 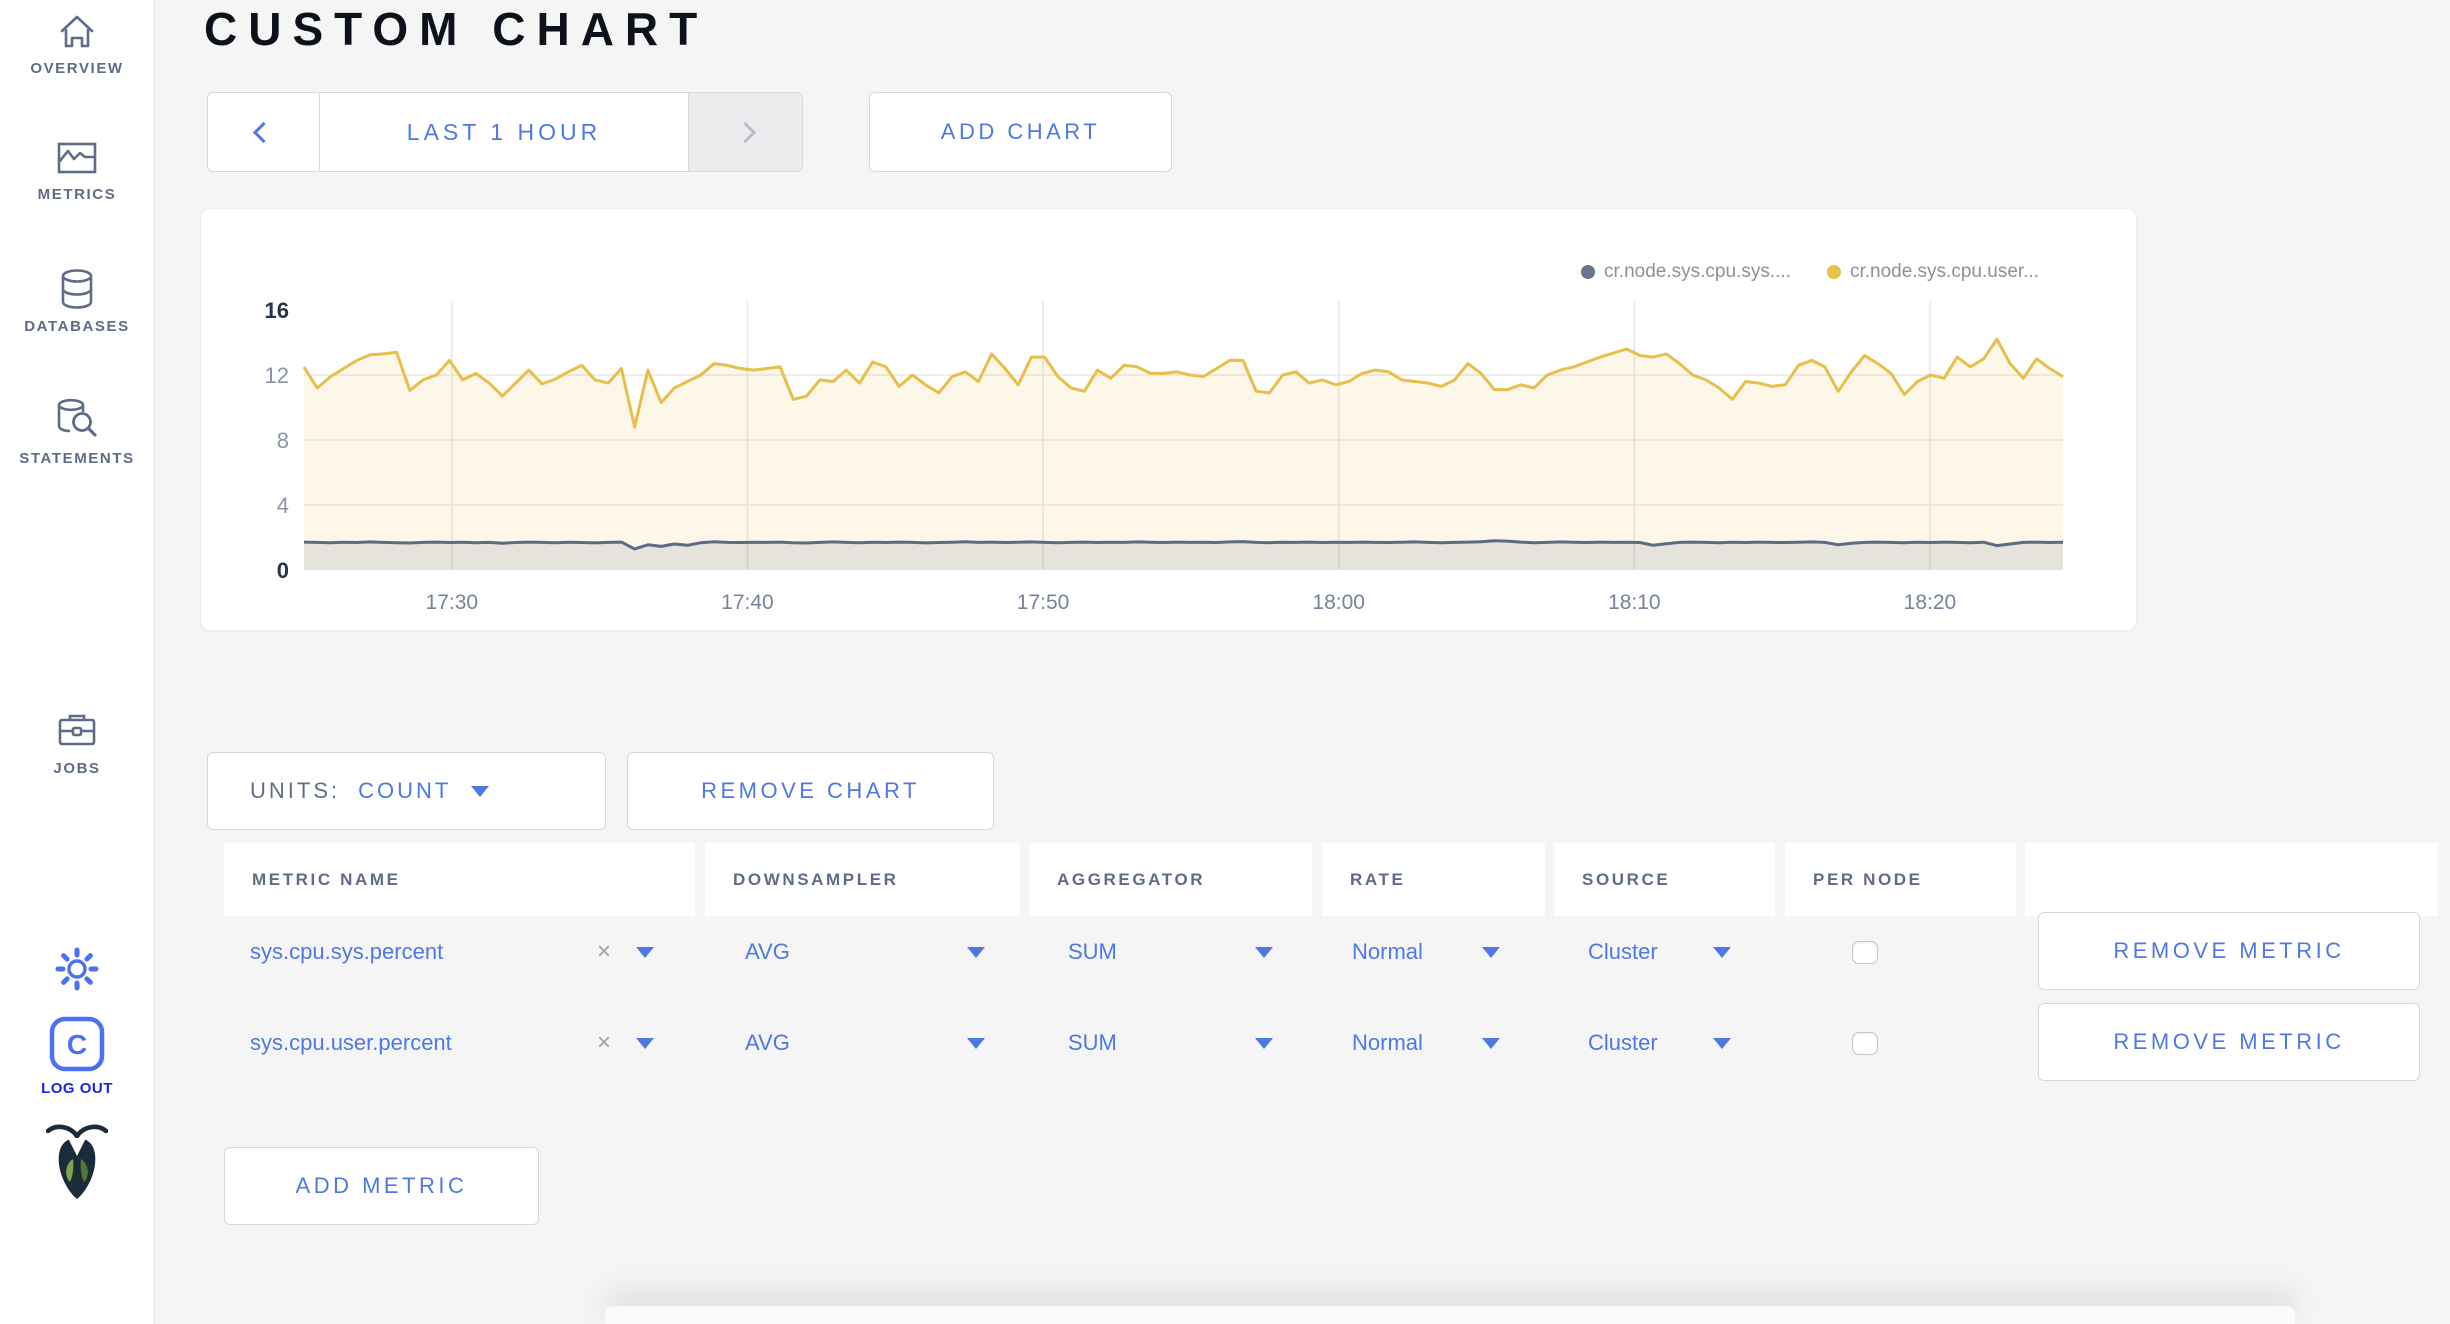 What do you see at coordinates (283, 570) in the screenshot?
I see `svg-text: 0` at bounding box center [283, 570].